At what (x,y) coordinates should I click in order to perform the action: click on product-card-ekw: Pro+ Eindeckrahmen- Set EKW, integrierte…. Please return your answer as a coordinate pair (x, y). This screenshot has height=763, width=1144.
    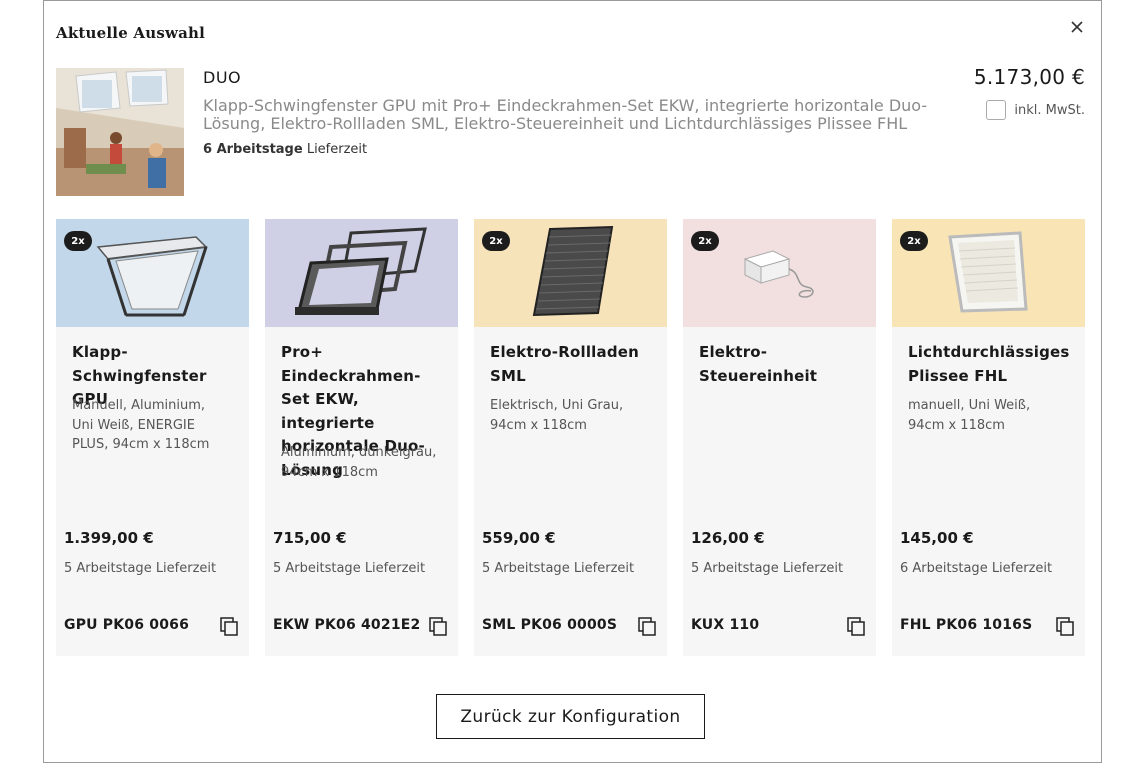
    Looking at the image, I should click on (361, 437).